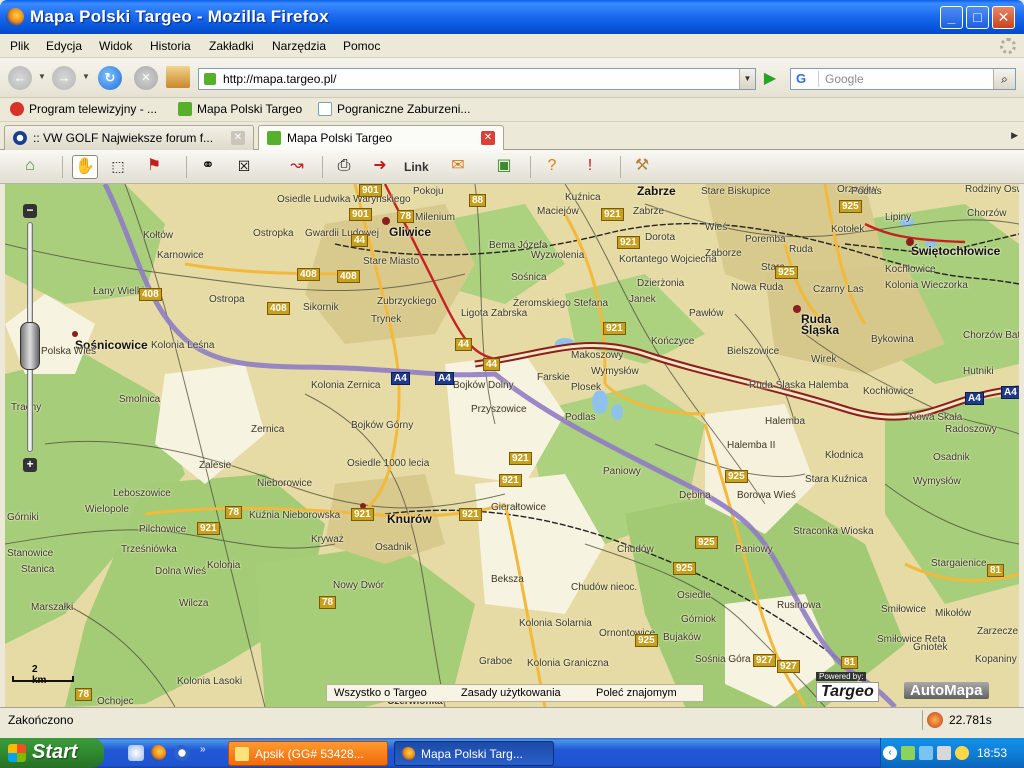  What do you see at coordinates (553, 167) in the screenshot?
I see `help-icon: ?` at bounding box center [553, 167].